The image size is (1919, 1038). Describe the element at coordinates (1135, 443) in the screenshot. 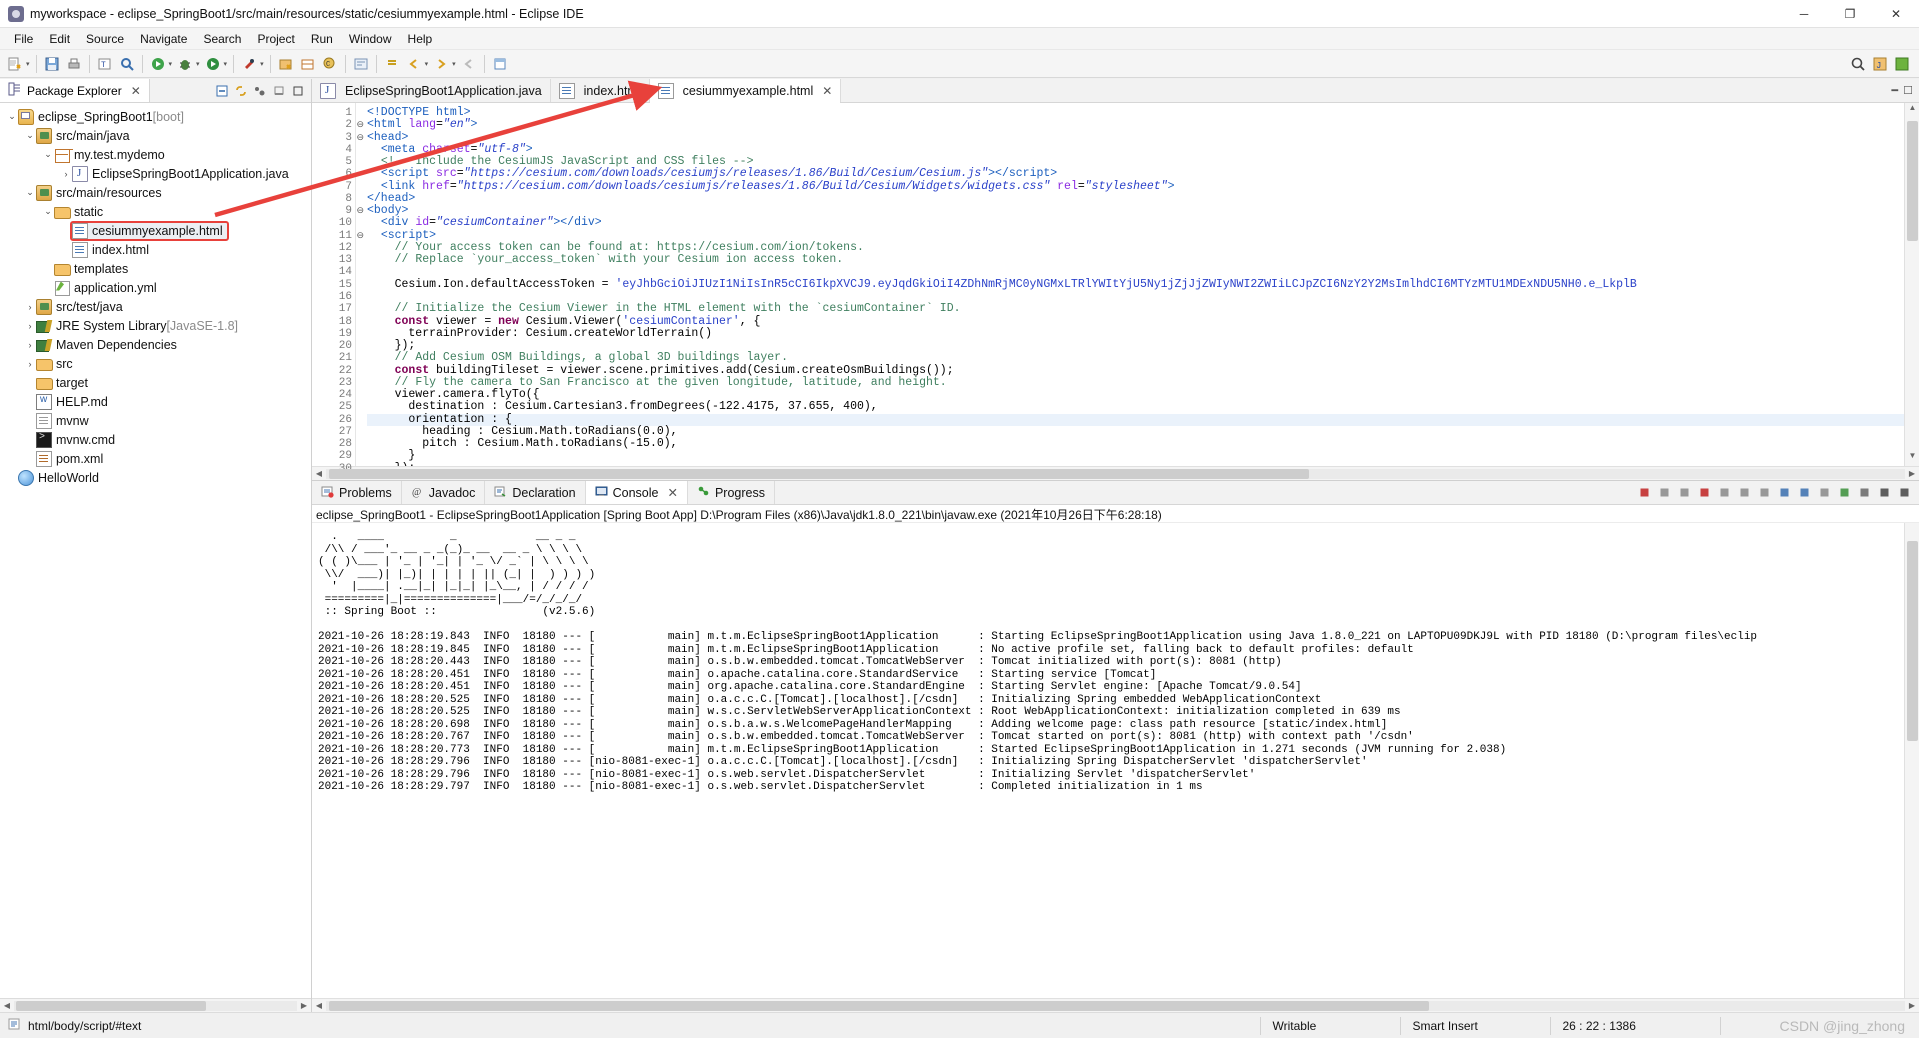

I see `code-line: pitch : Cesium.Math.toRadians(-15.0),` at that location.